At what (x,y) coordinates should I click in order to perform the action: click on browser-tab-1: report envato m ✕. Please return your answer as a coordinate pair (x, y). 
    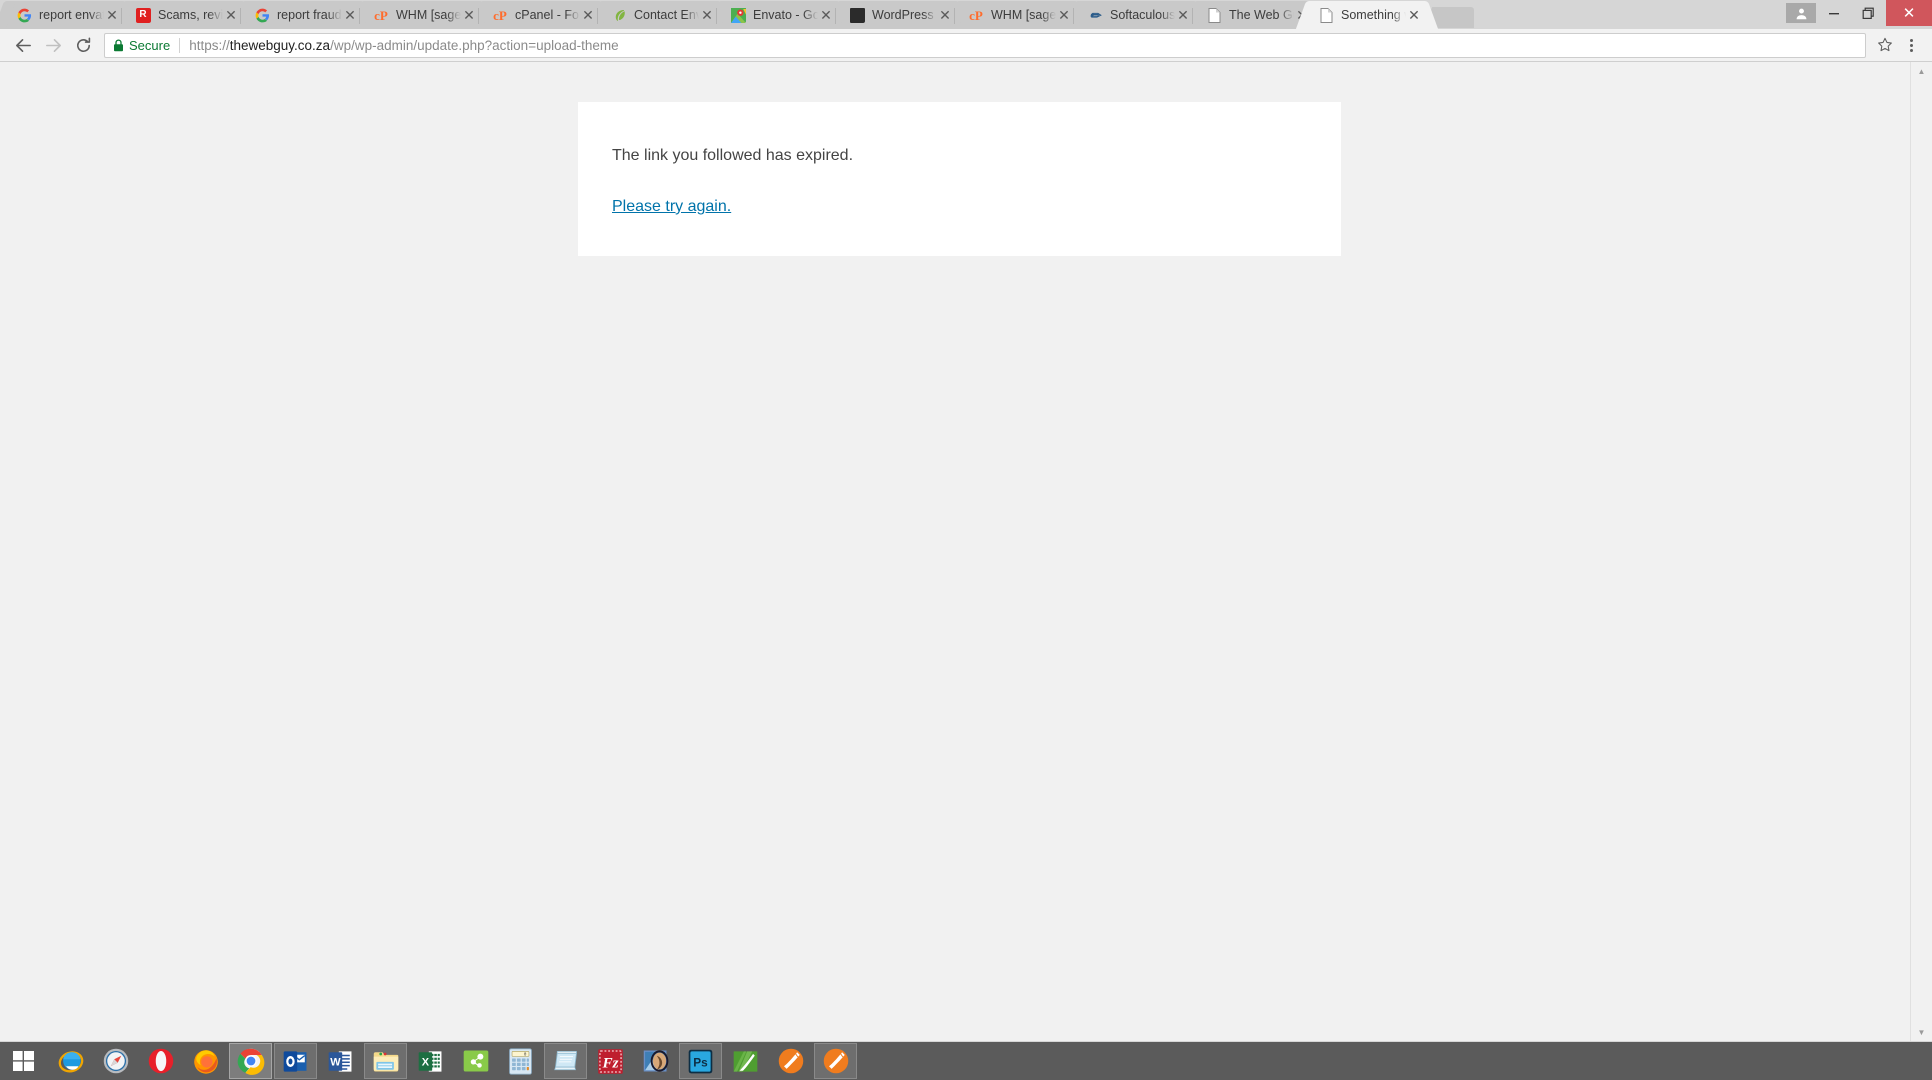
    Looking at the image, I should click on (65, 15).